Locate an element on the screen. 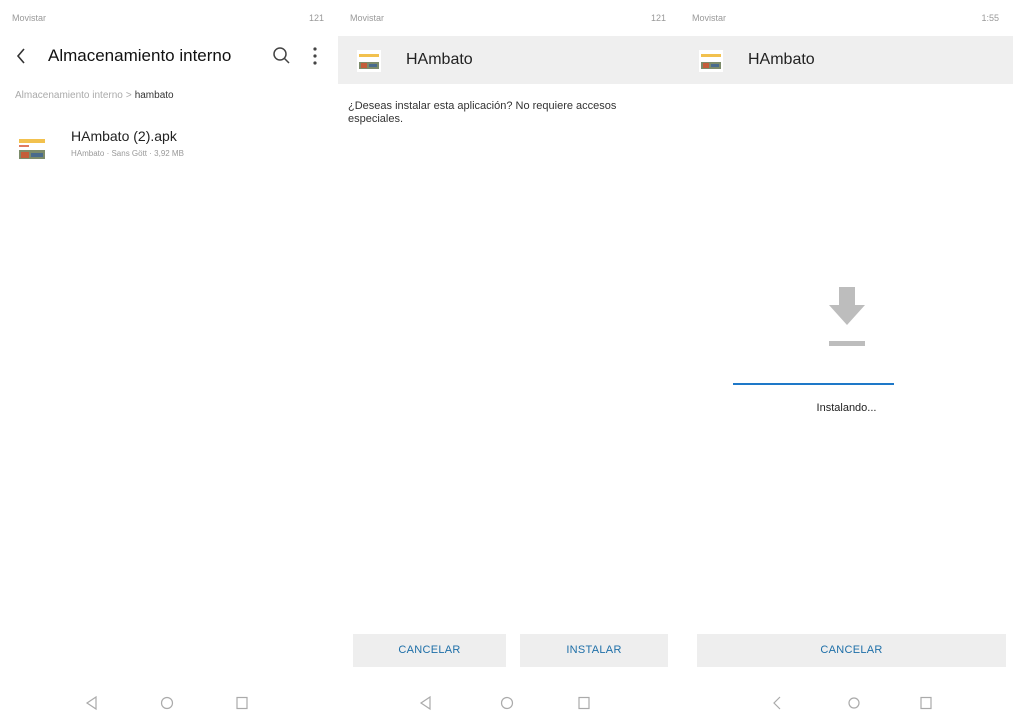 Image resolution: width=1013 pixels, height=717 pixels. search-icon is located at coordinates (281, 55).